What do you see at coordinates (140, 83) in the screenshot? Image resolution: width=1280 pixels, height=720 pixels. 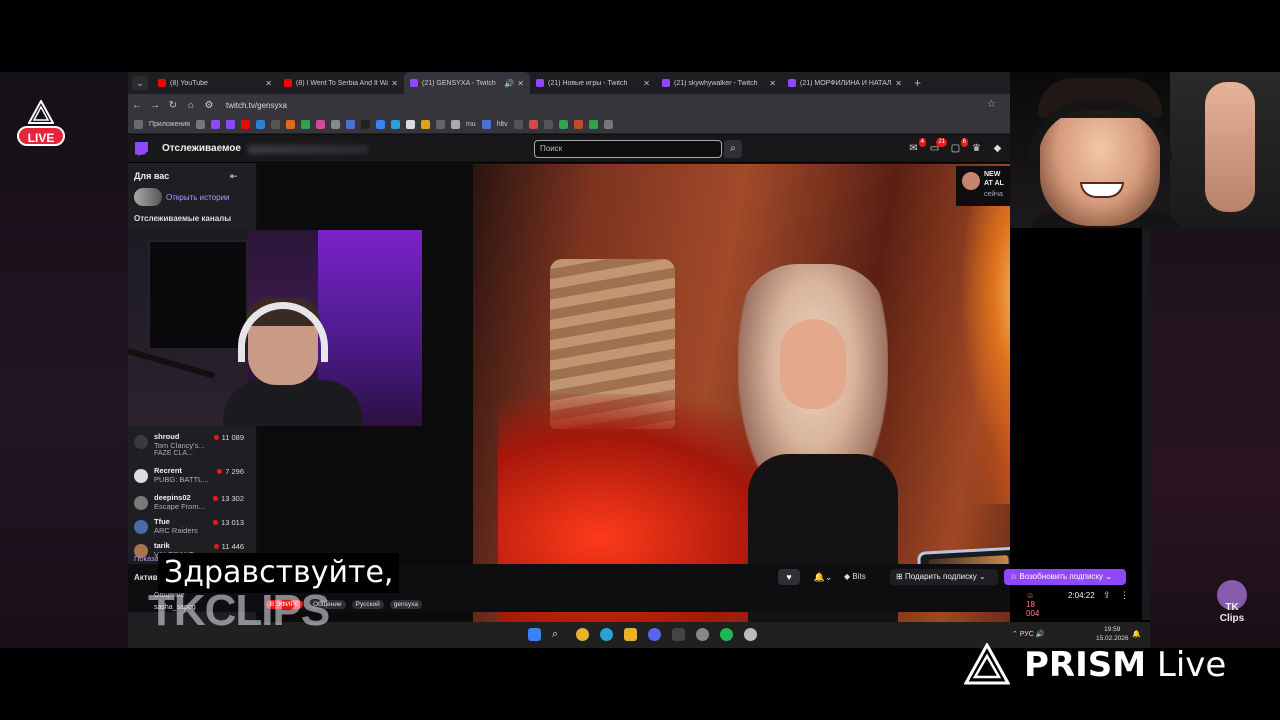 I see `tab-search-icon: ⌄` at bounding box center [140, 83].